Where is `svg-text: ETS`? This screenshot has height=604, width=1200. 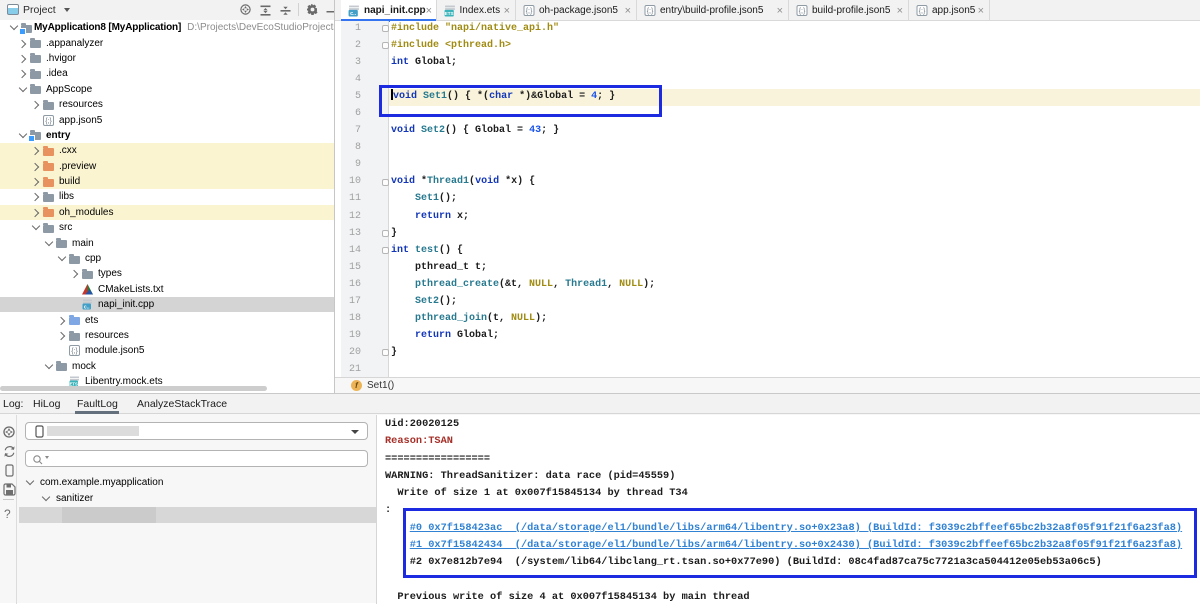 svg-text: ETS is located at coordinates (448, 13).